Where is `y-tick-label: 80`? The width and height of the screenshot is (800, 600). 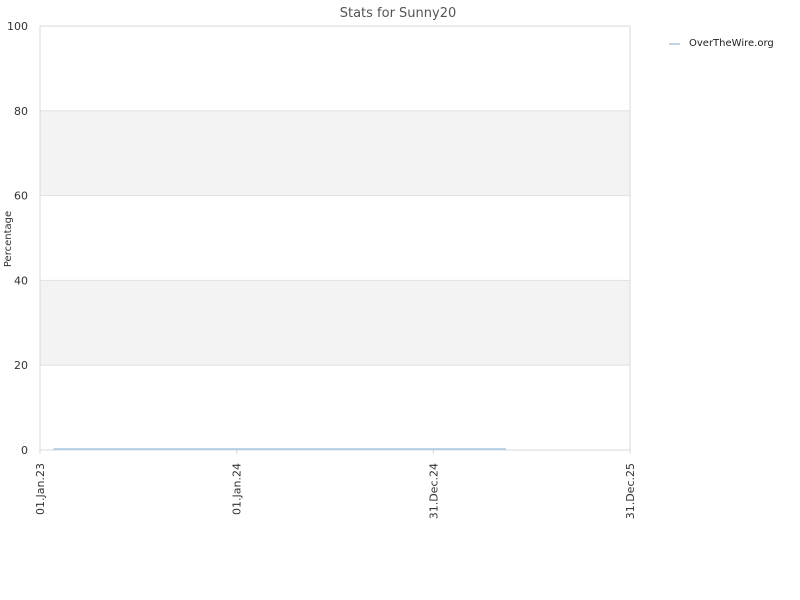 y-tick-label: 80 is located at coordinates (21, 111).